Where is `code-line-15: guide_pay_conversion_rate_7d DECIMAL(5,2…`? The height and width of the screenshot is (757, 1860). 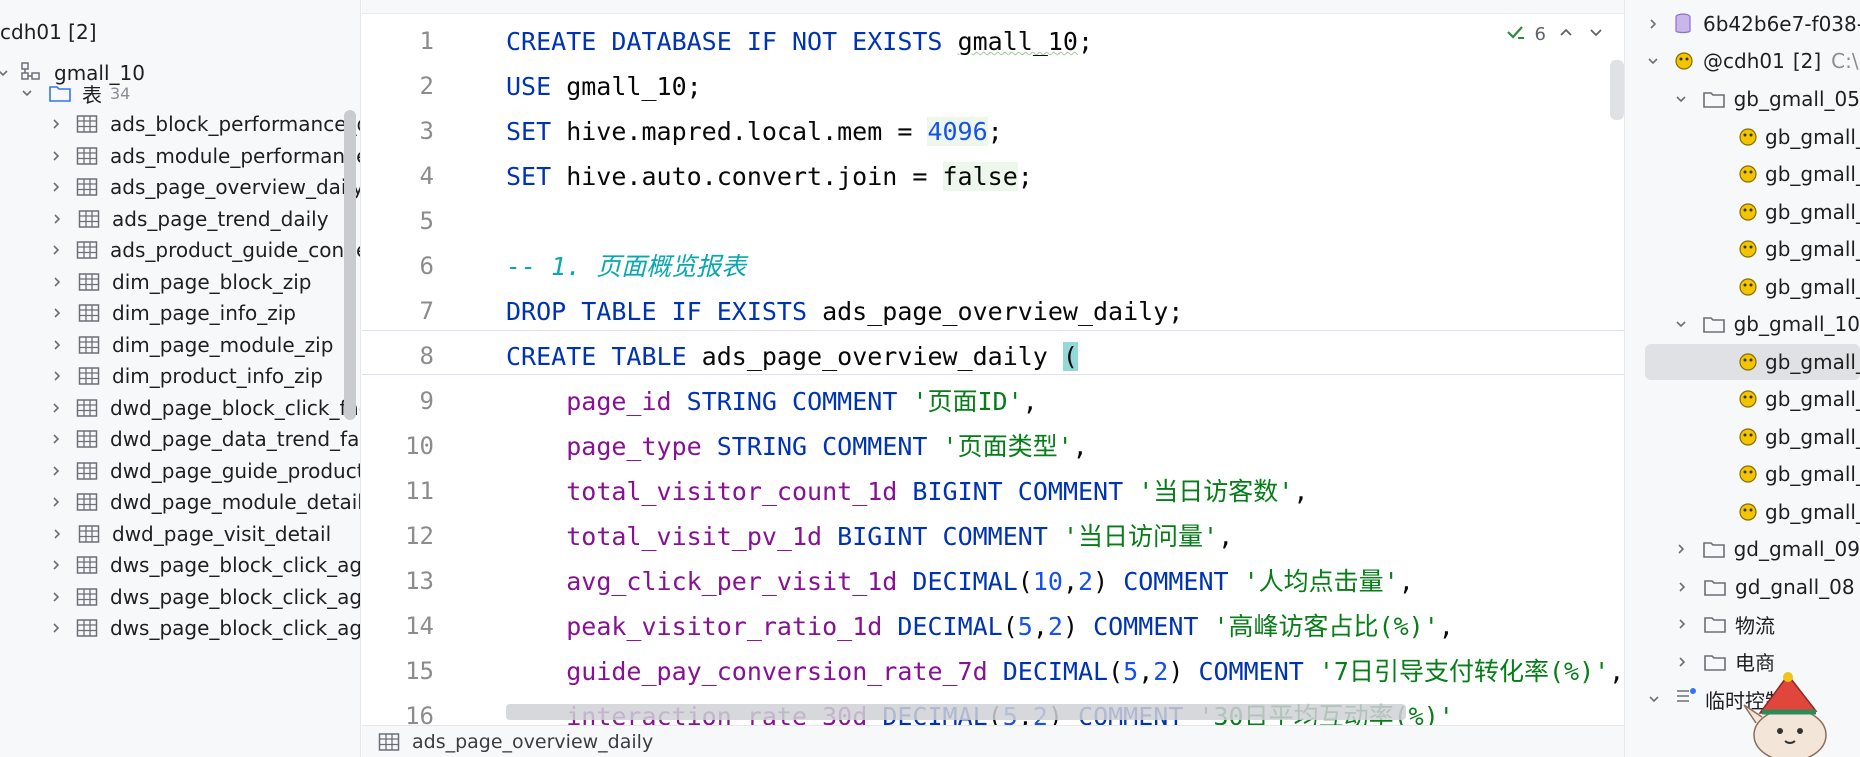 code-line-15: guide_pay_conversion_rate_7d DECIMAL(5,2… is located at coordinates (1065, 671).